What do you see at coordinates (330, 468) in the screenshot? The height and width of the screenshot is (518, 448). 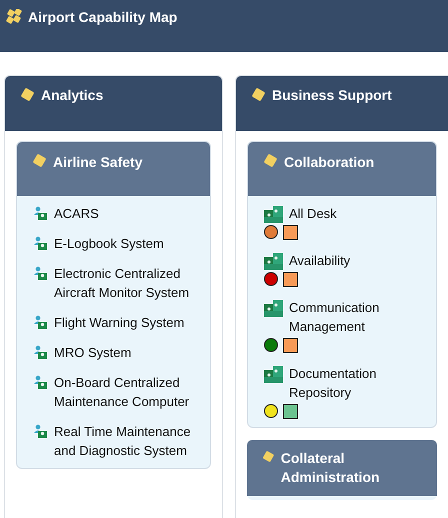 I see `group-title: Collateral Administration` at bounding box center [330, 468].